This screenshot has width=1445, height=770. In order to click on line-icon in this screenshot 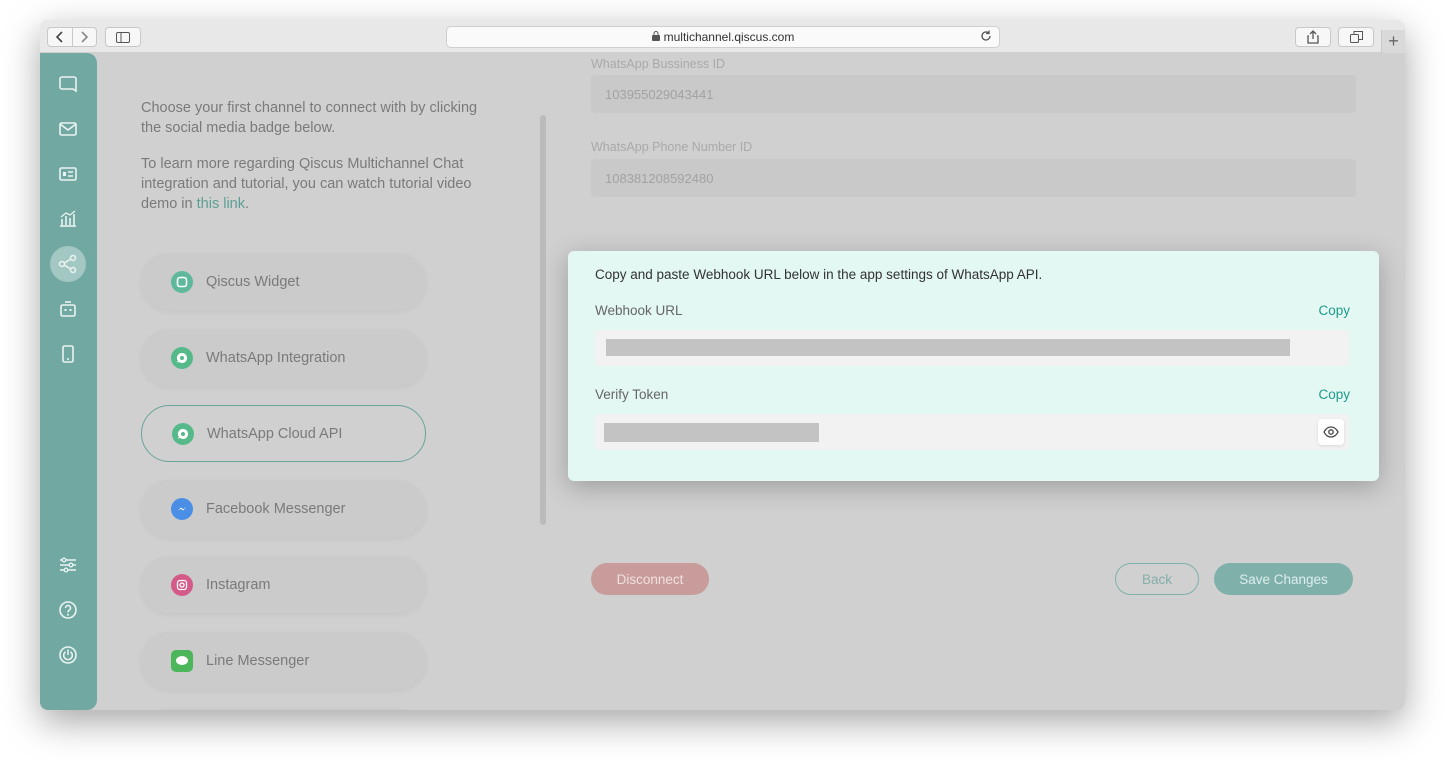, I will do `click(182, 660)`.